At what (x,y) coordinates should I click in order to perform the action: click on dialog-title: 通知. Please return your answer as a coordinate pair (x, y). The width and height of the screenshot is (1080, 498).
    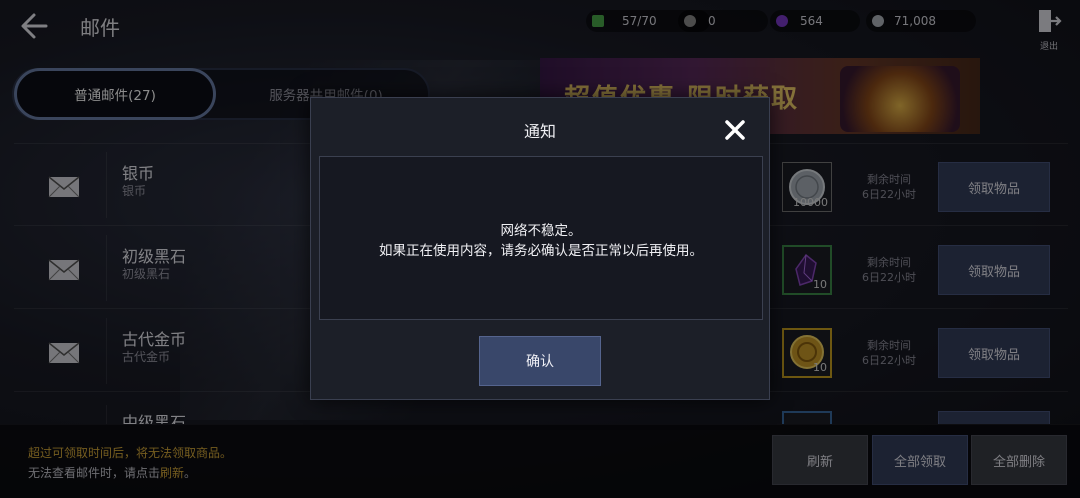
    Looking at the image, I should click on (539, 131).